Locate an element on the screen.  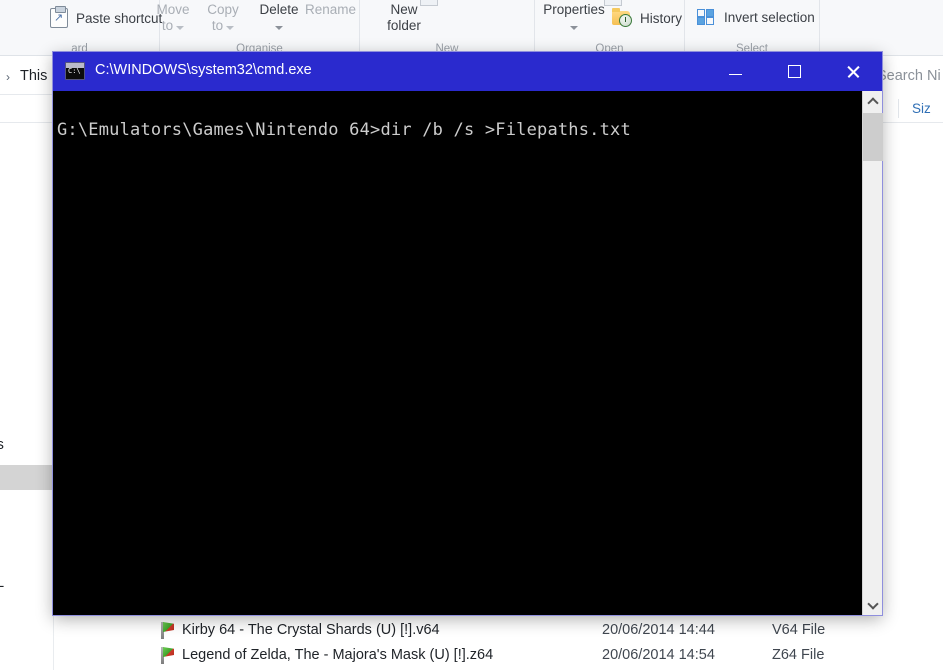
delete-label: Delete is located at coordinates (279, 9).